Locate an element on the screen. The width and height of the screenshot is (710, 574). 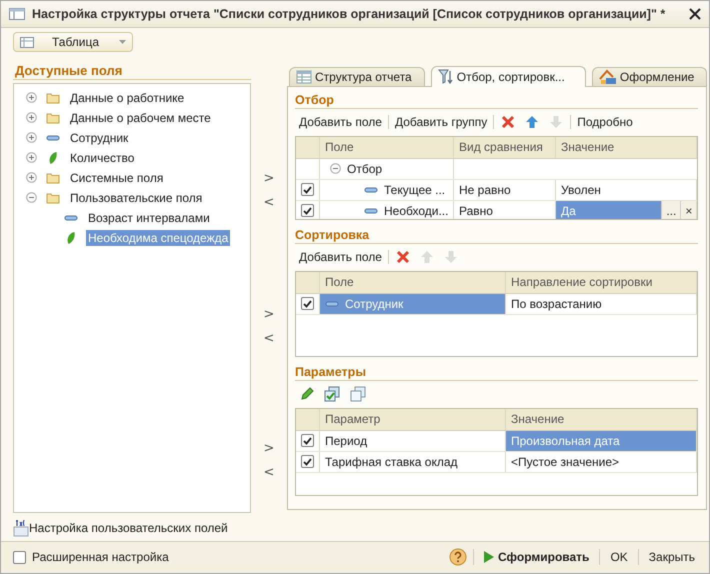
tree-item: Количество is located at coordinates (102, 158).